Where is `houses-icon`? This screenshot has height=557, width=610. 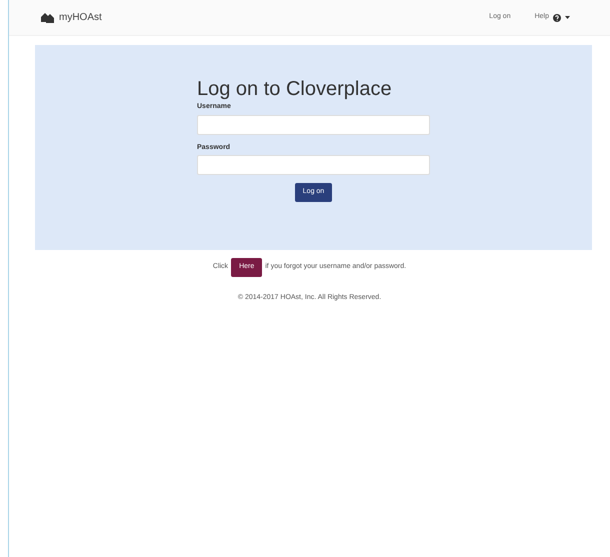
houses-icon is located at coordinates (48, 17).